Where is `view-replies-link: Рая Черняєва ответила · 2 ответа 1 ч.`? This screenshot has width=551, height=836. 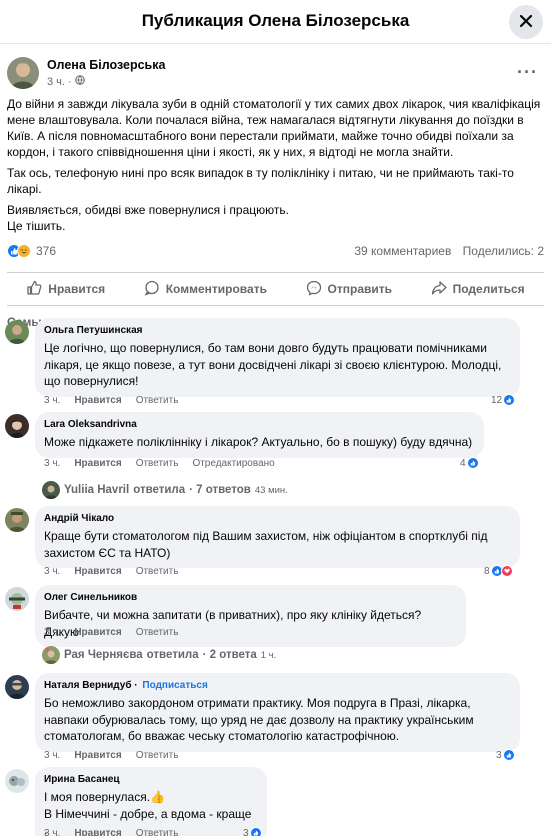 view-replies-link: Рая Черняєва ответила · 2 ответа 1 ч. is located at coordinates (159, 655).